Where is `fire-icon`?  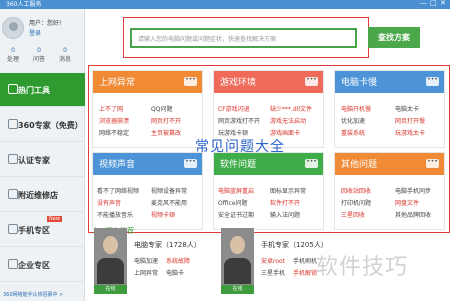
fire-icon is located at coordinates (13, 89).